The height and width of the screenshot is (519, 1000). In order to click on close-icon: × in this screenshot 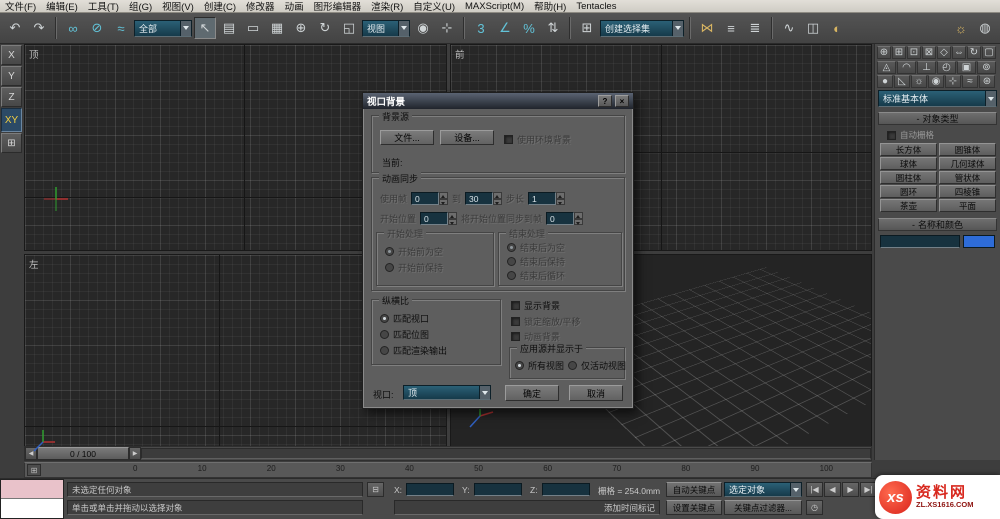, I will do `click(622, 101)`.